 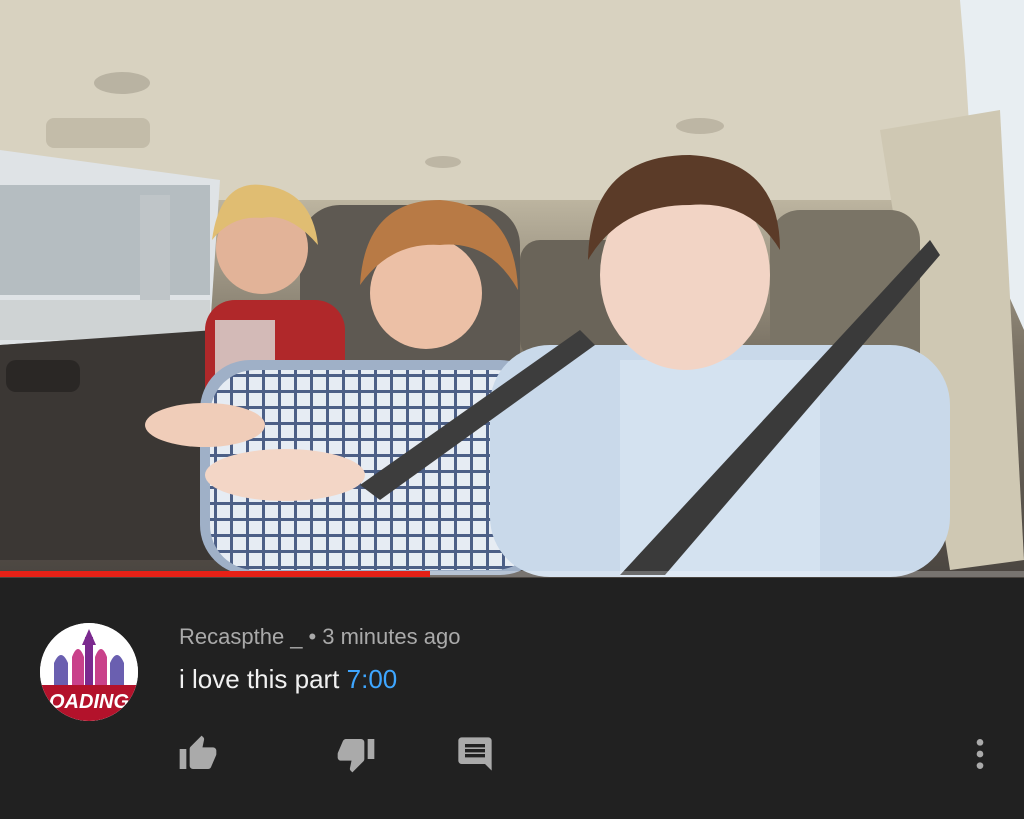 I want to click on progress-bar-played, so click(x=215, y=574).